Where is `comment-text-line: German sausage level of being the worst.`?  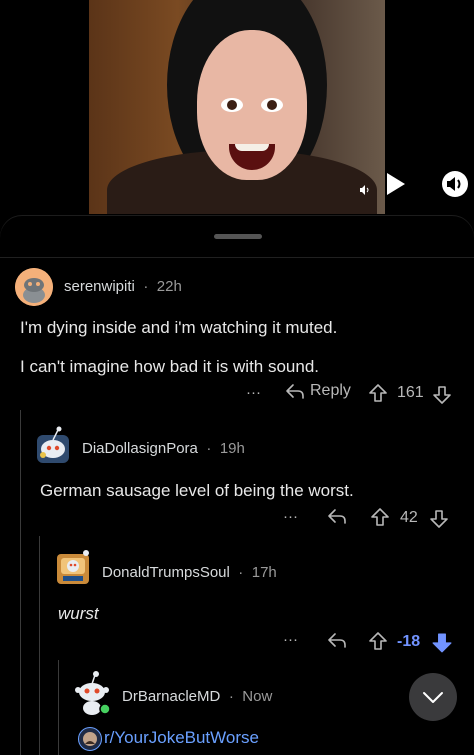
comment-text-line: German sausage level of being the worst. is located at coordinates (197, 490).